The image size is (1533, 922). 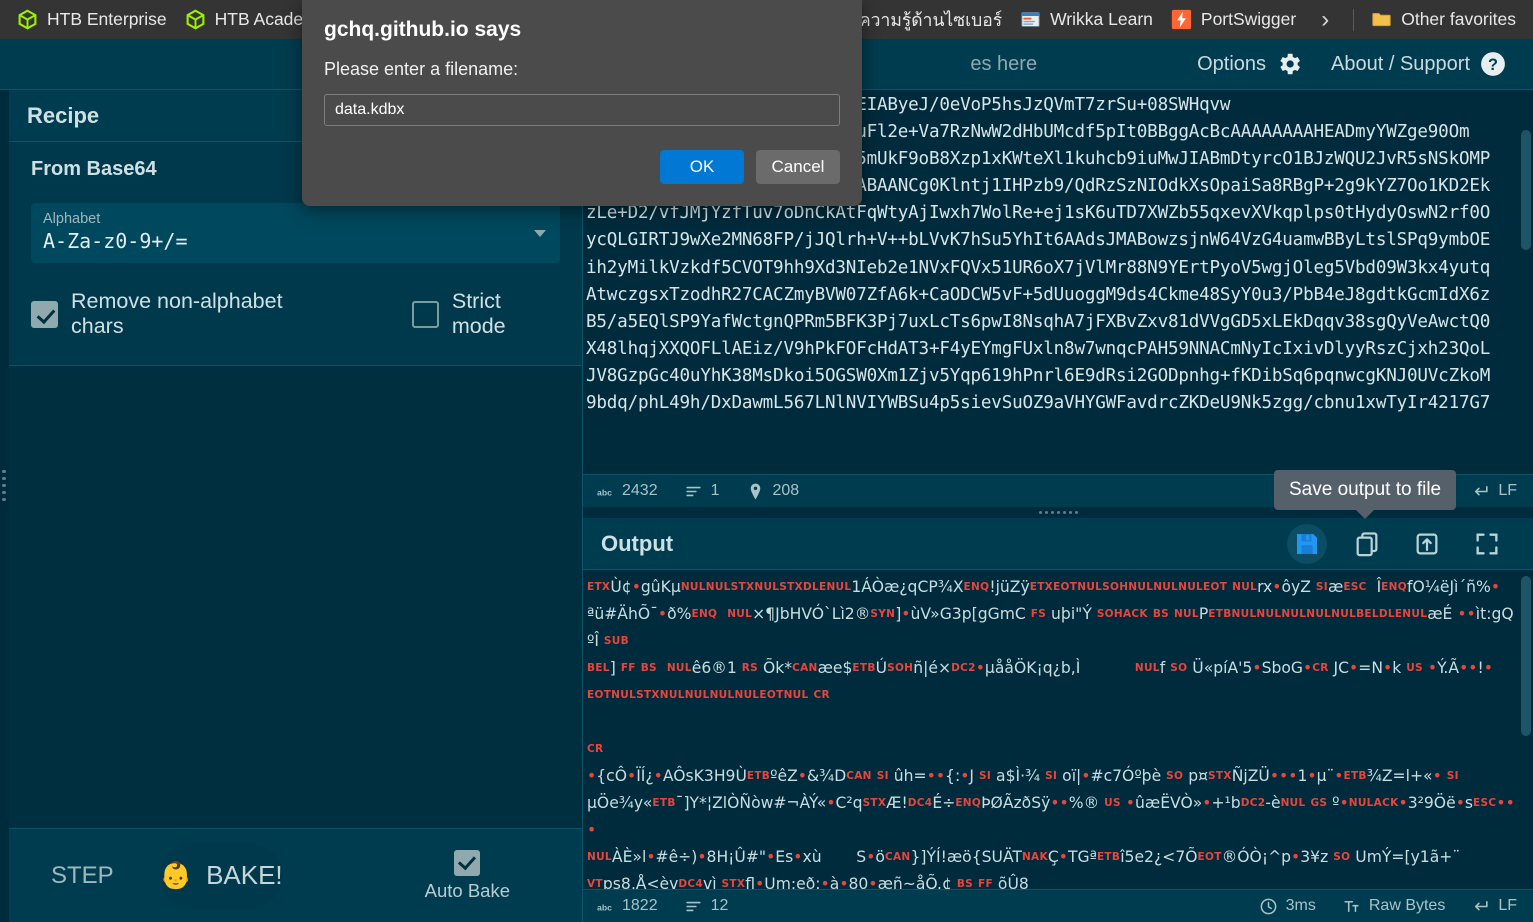 I want to click on dialog-title: gchq.github.io says, so click(x=423, y=29).